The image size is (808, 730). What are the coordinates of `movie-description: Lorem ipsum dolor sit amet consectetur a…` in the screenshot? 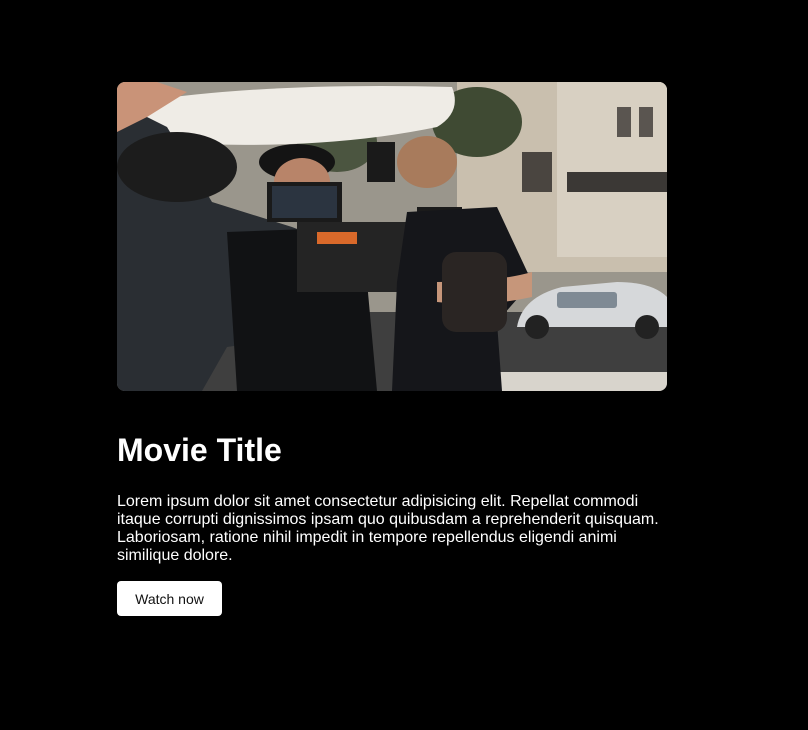 It's located at (388, 528).